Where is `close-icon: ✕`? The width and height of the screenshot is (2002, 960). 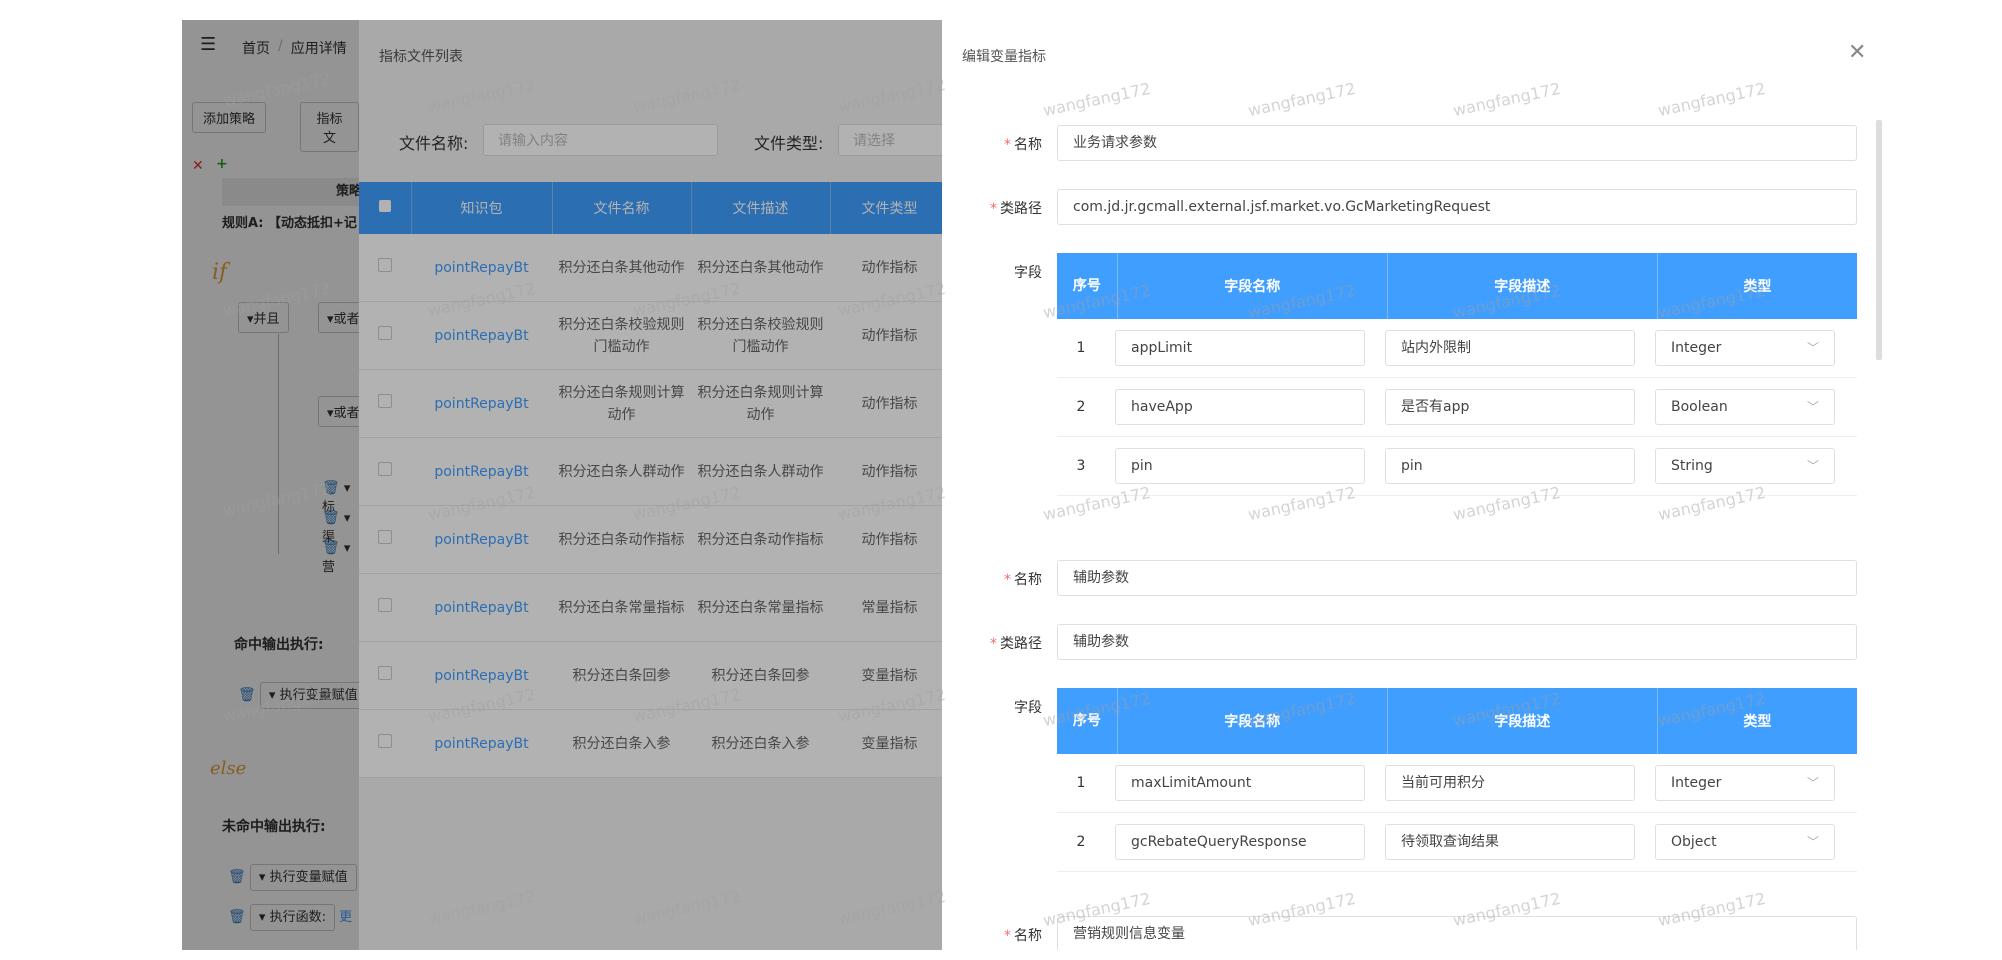 close-icon: ✕ is located at coordinates (1857, 52).